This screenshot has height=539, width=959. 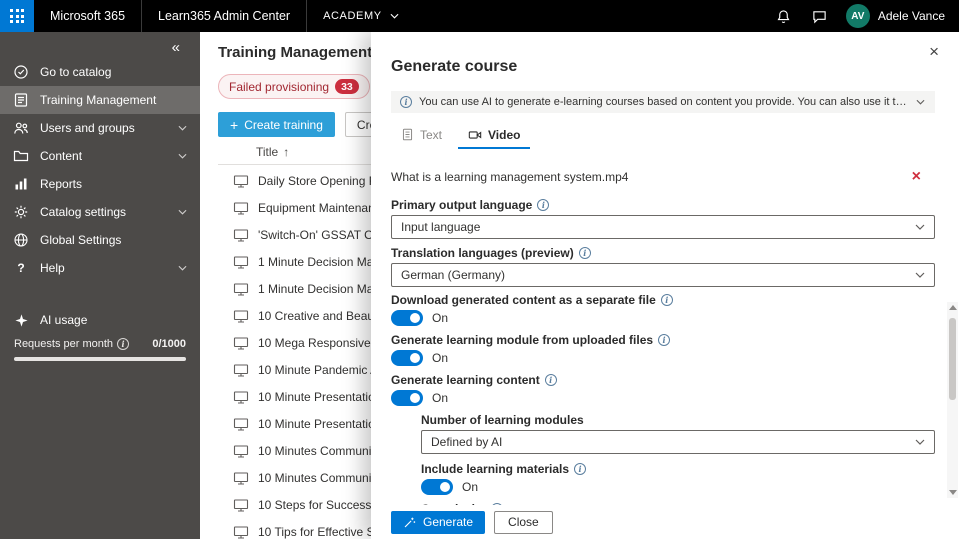 What do you see at coordinates (83, 212) in the screenshot?
I see `sidebar-item-label: Catalog settings` at bounding box center [83, 212].